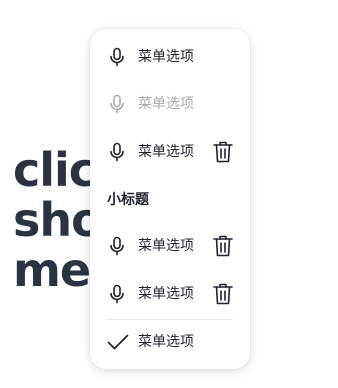 This screenshot has width=338, height=388. I want to click on menu-item-2-disabled: 菜单选项, so click(170, 104).